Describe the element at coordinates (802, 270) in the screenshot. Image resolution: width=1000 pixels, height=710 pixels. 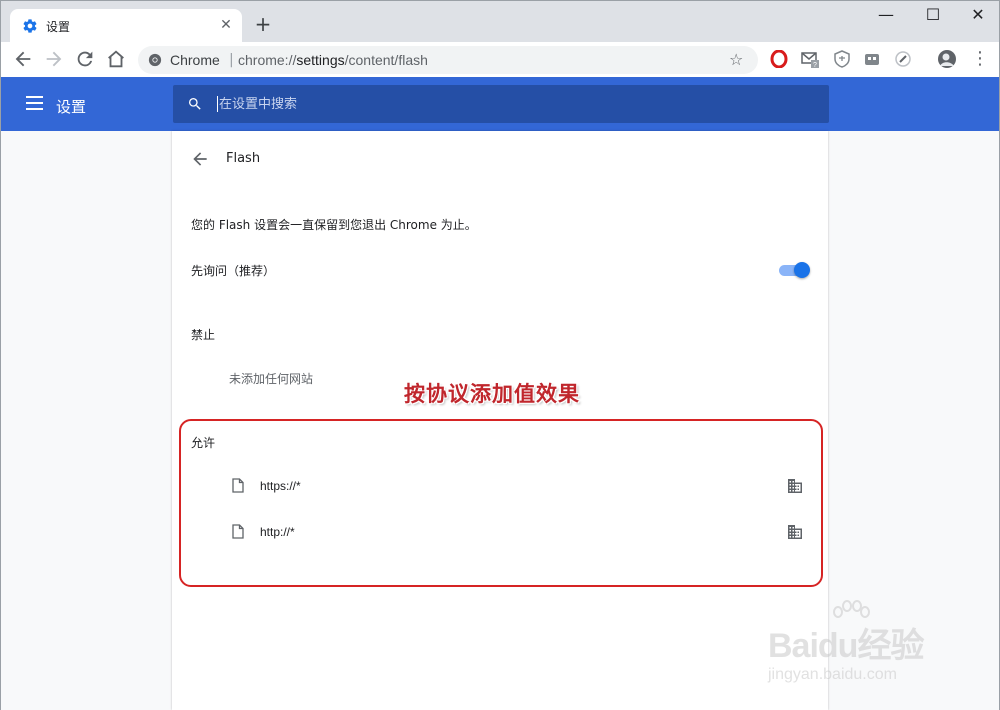
I see `toggle-knob` at that location.